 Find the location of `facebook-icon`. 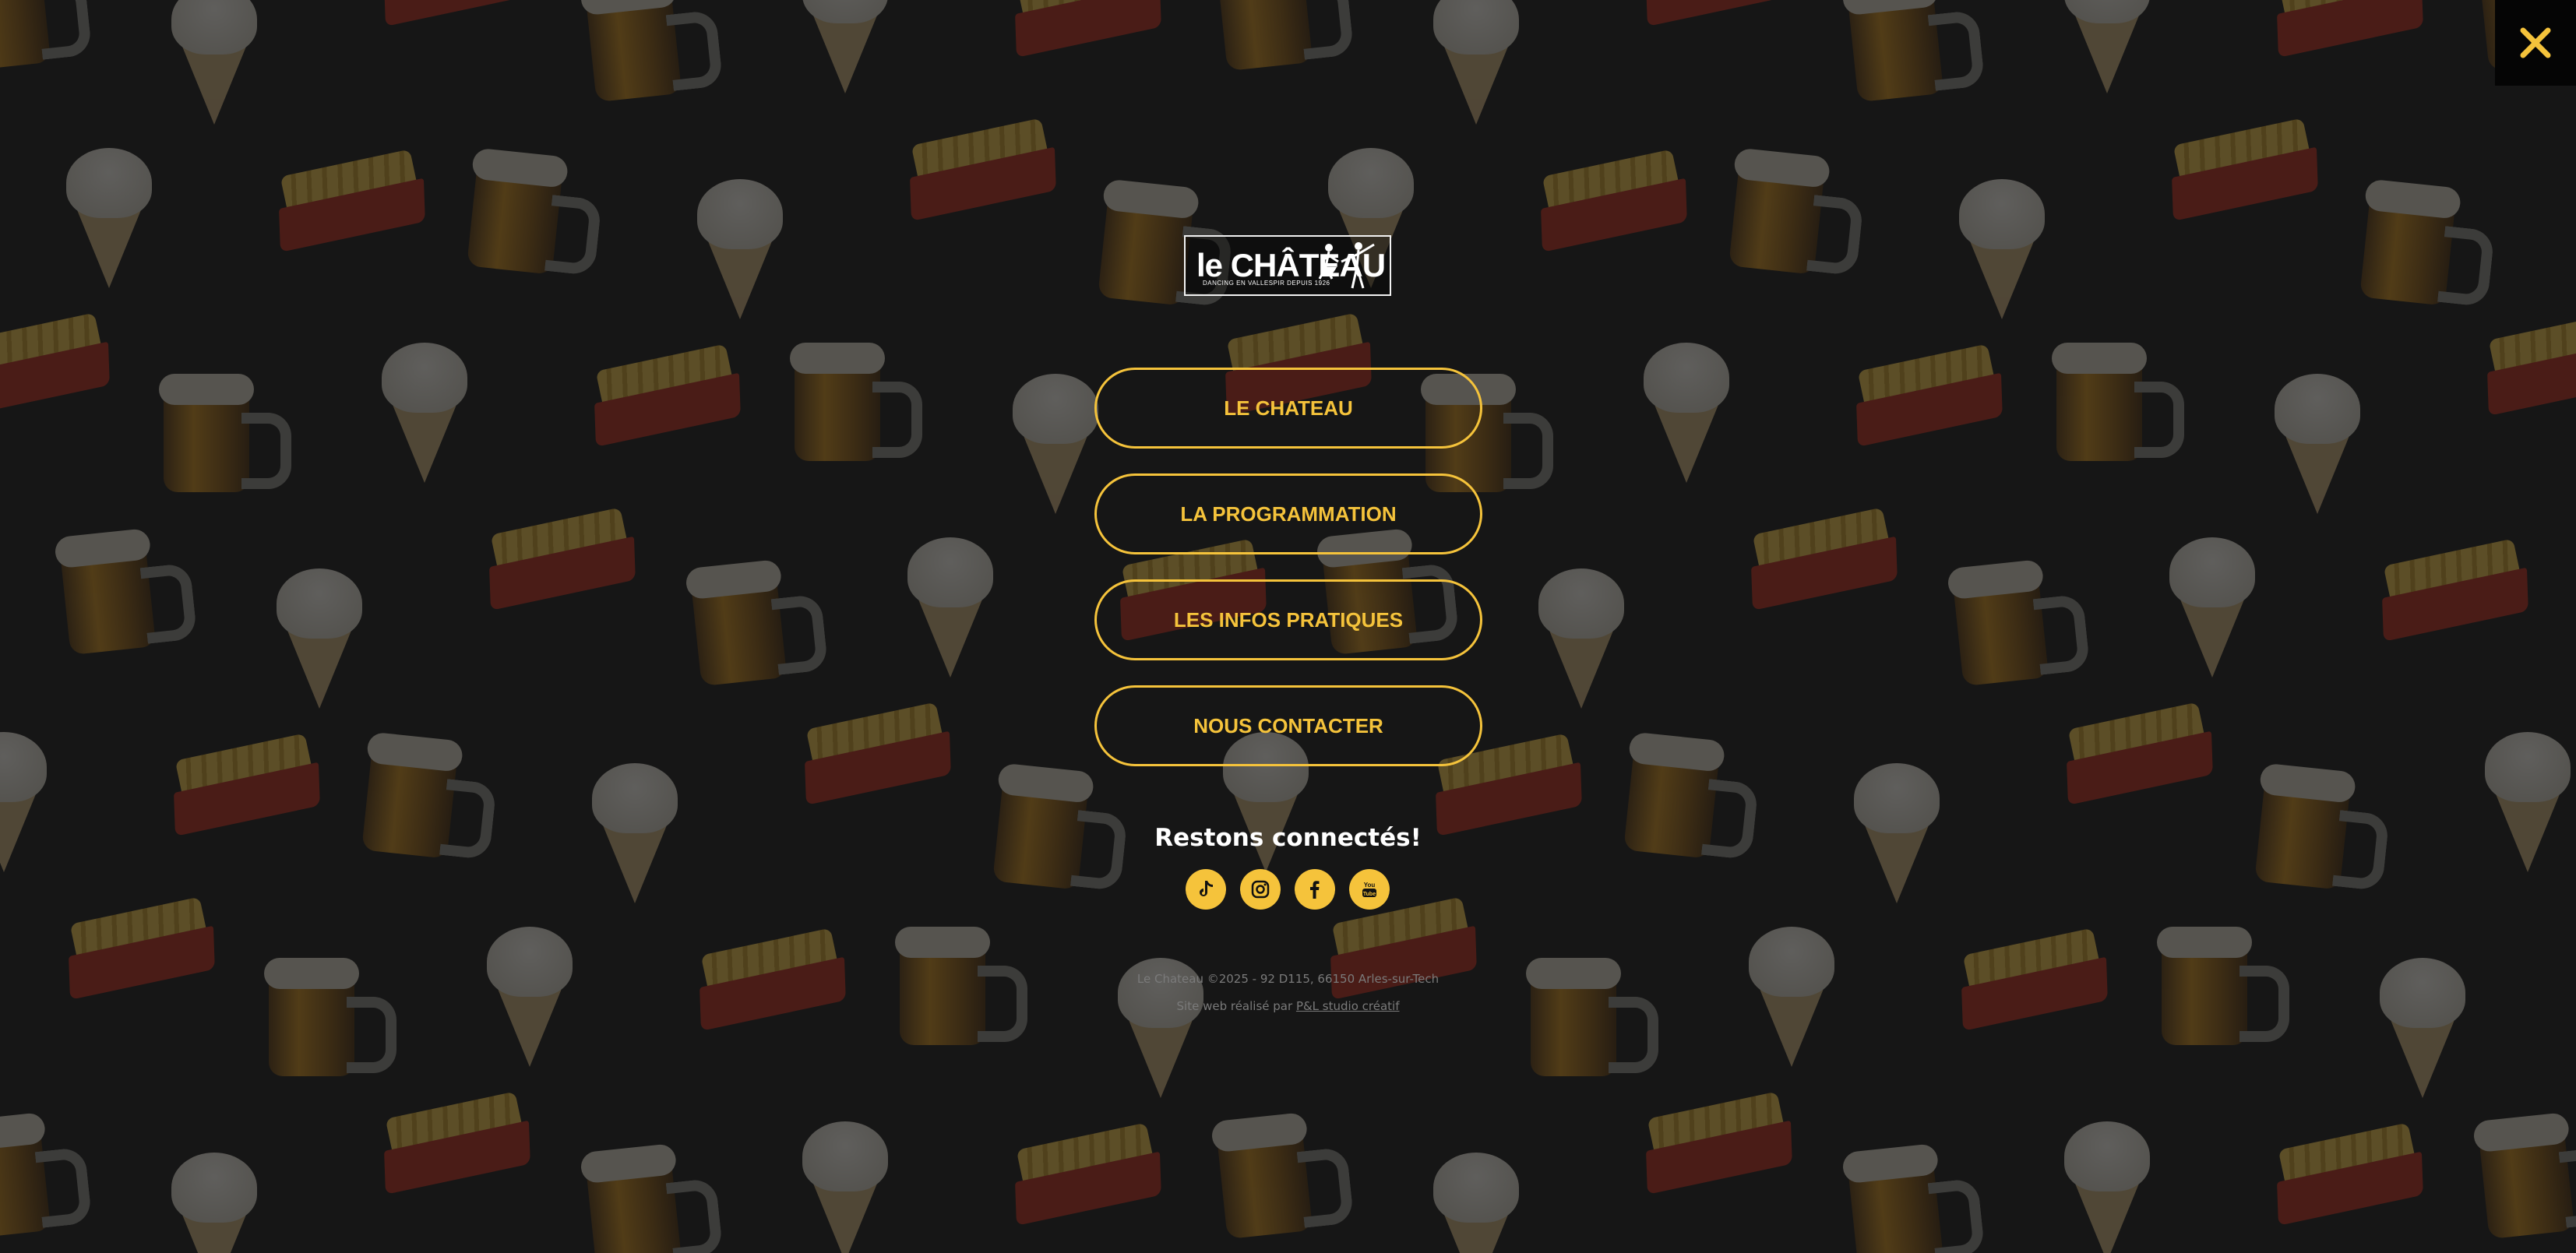

facebook-icon is located at coordinates (1315, 890).